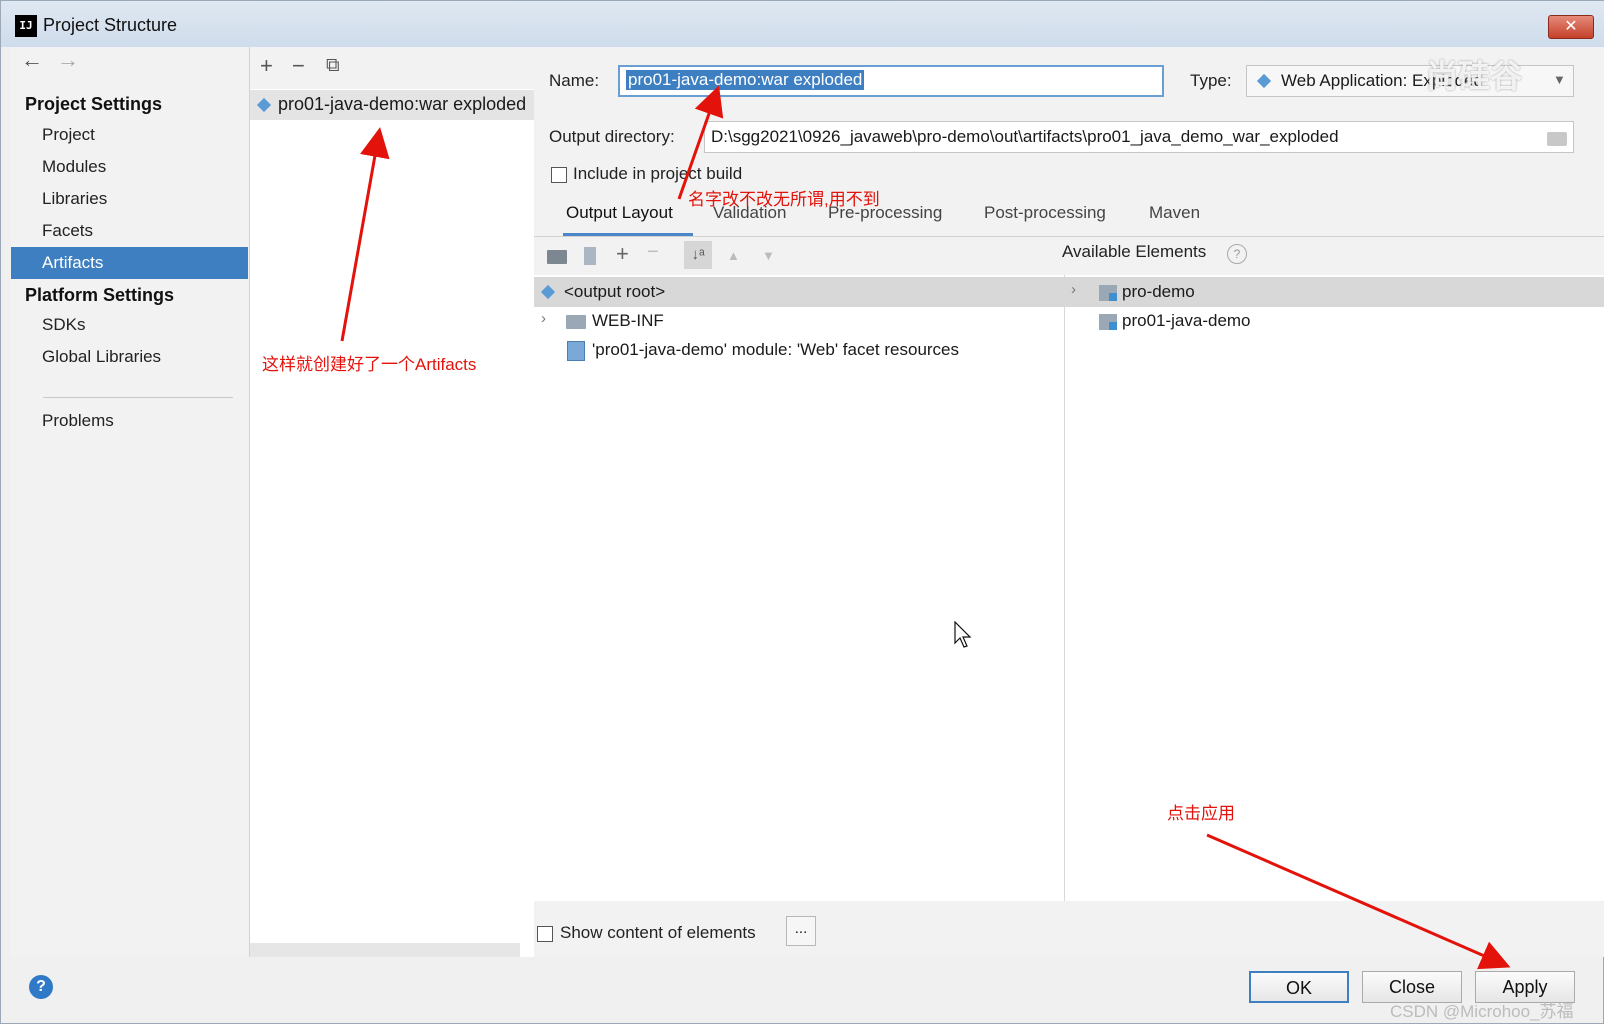  I want to click on artifact-list-toolbar: + − ⧉, so click(392, 68).